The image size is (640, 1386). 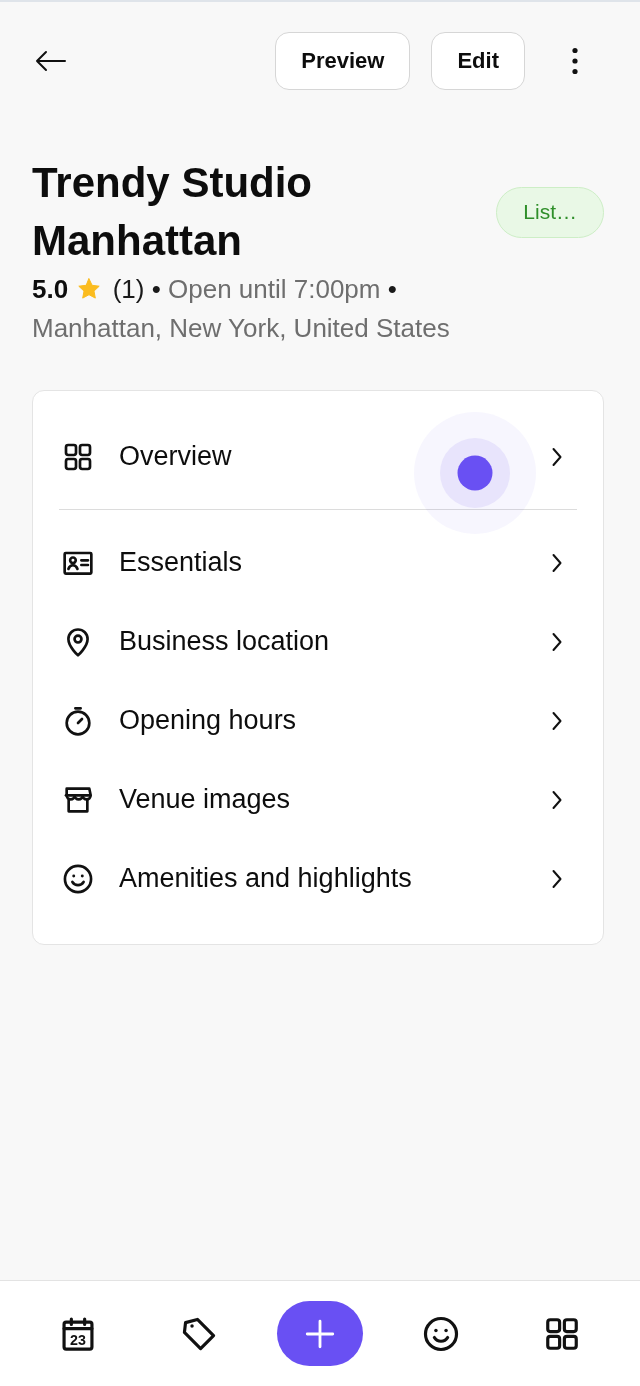 What do you see at coordinates (172, 212) in the screenshot?
I see `venue-title: Trendy Studio Manhattan` at bounding box center [172, 212].